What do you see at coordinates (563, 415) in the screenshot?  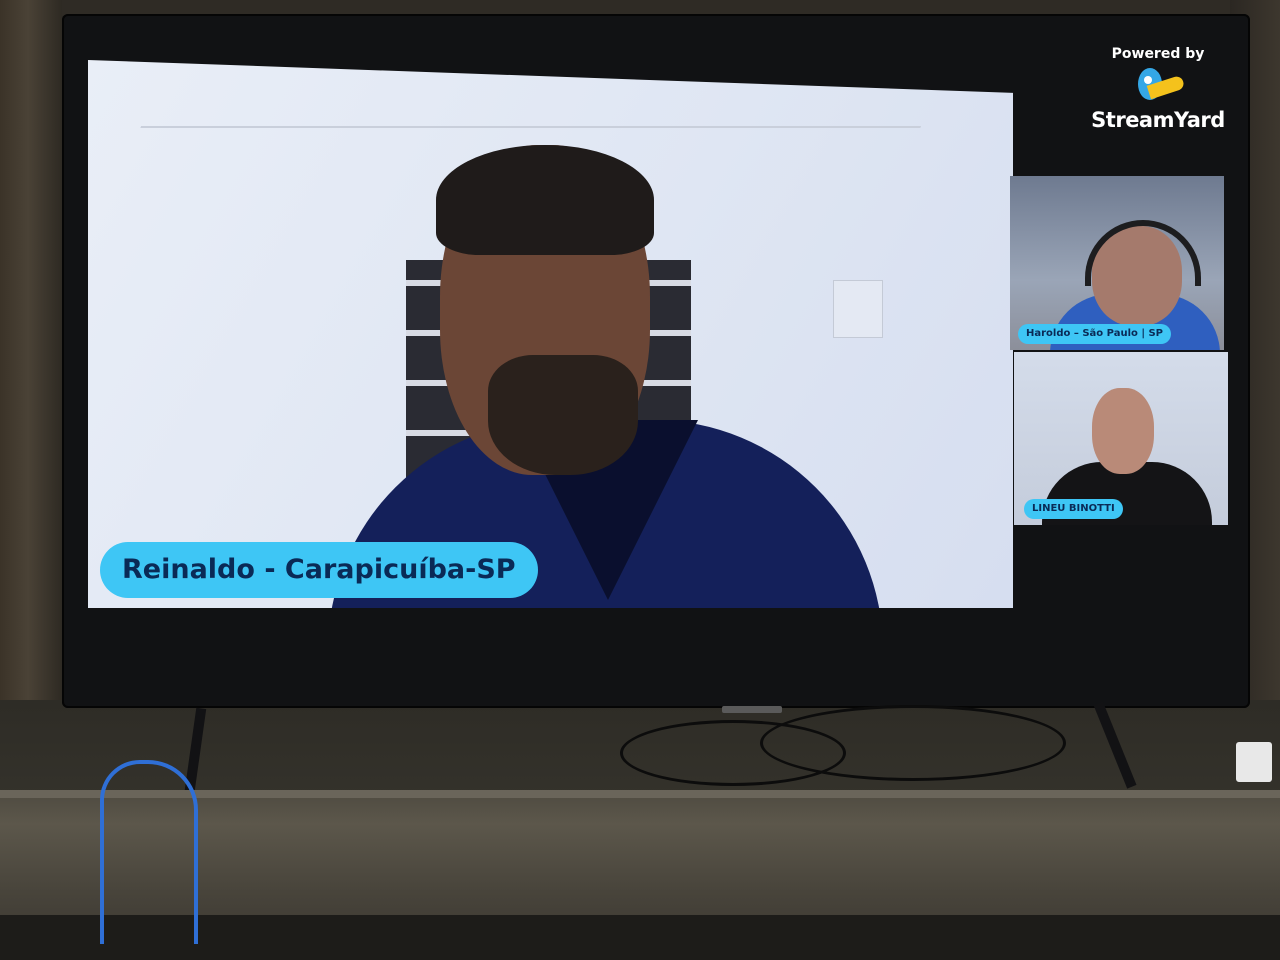 I see `speaker-beard` at bounding box center [563, 415].